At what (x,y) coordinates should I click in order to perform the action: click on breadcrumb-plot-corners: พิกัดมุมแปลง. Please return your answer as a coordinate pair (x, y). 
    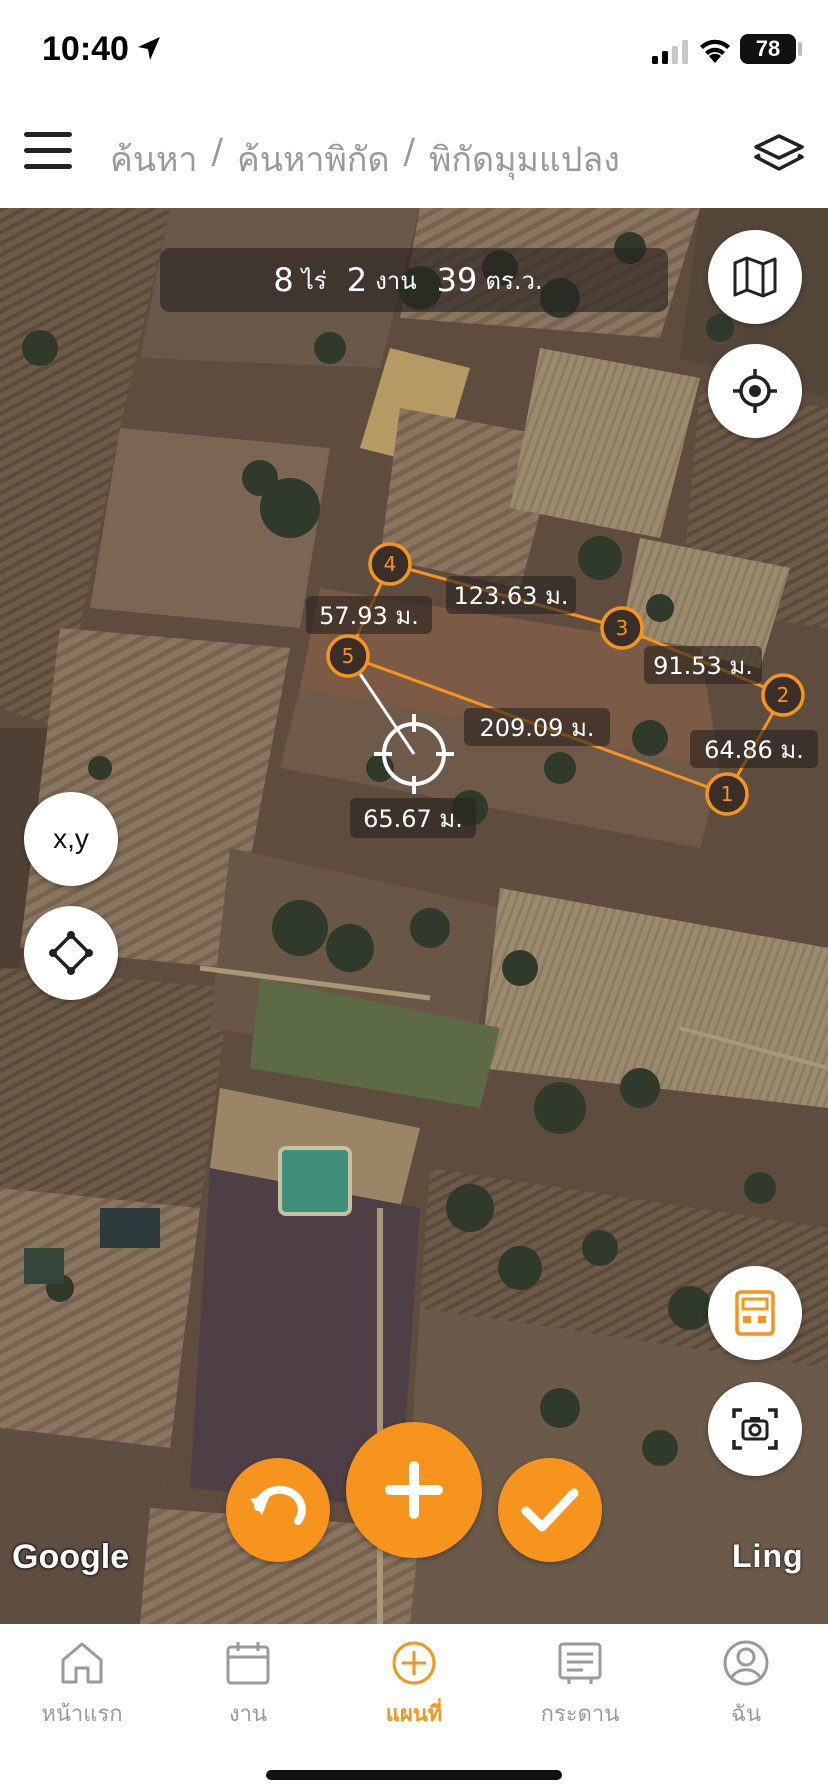
    Looking at the image, I should click on (524, 160).